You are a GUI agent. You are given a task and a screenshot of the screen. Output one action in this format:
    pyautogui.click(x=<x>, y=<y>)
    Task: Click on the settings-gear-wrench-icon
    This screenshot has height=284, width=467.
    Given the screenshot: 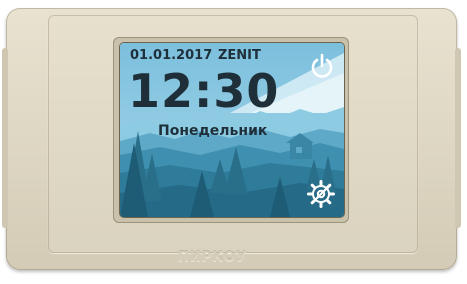 What is the action you would take?
    pyautogui.click(x=321, y=194)
    